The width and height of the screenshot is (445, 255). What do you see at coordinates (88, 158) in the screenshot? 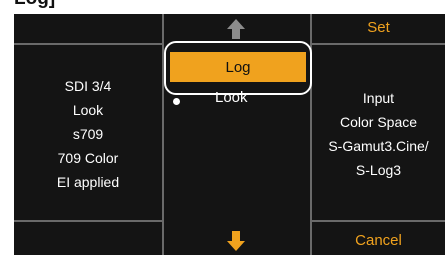
I see `left-info-line-4: 709 Color` at bounding box center [88, 158].